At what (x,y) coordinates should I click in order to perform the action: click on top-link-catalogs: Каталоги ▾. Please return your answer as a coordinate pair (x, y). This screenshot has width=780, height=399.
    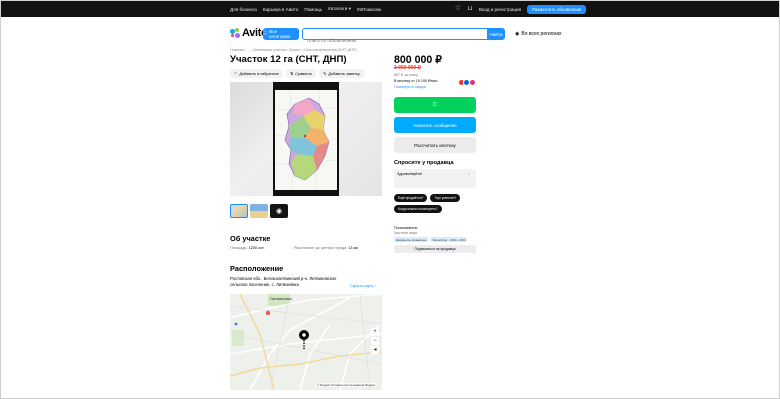
    Looking at the image, I should click on (339, 9).